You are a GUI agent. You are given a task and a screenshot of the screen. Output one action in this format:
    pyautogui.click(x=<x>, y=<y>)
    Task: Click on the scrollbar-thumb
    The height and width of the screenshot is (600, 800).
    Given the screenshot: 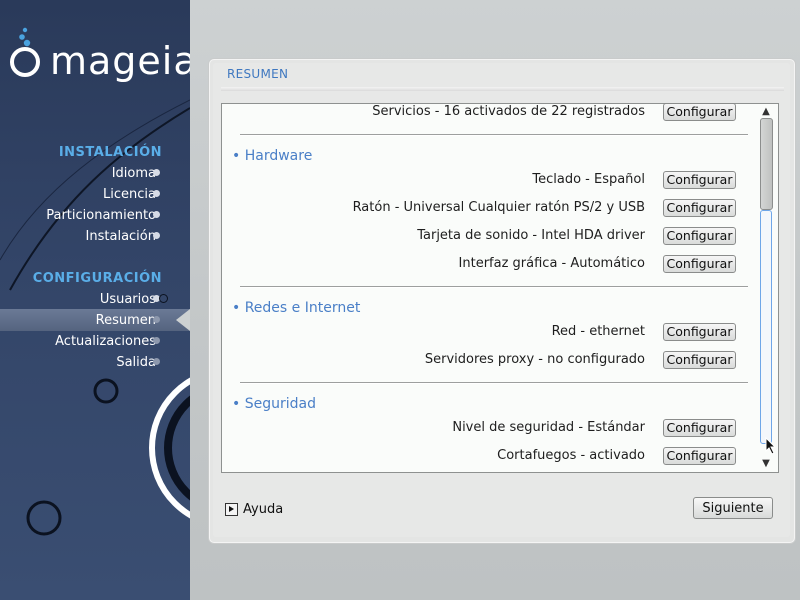 What is the action you would take?
    pyautogui.click(x=766, y=164)
    